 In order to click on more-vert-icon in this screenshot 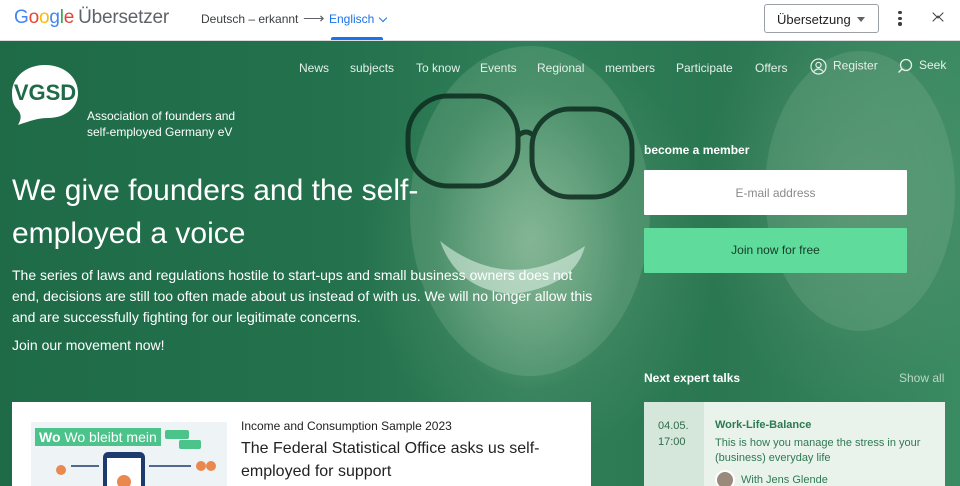, I will do `click(900, 19)`.